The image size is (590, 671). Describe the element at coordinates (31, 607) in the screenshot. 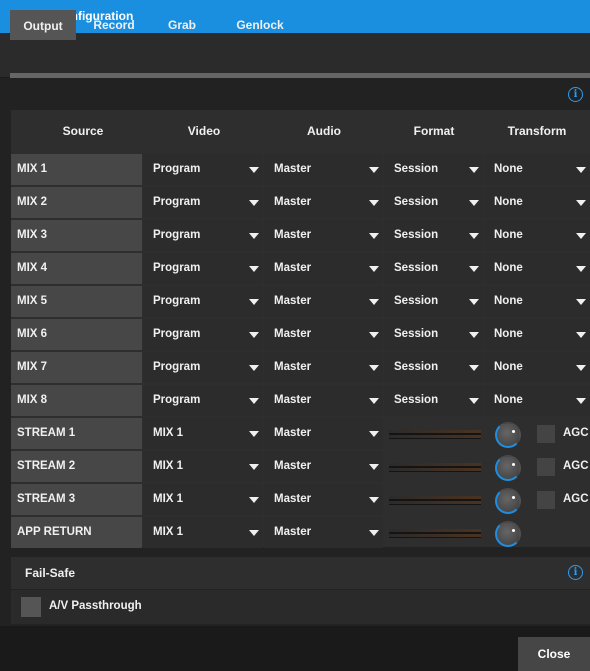

I see `passthrough-checkbox` at that location.